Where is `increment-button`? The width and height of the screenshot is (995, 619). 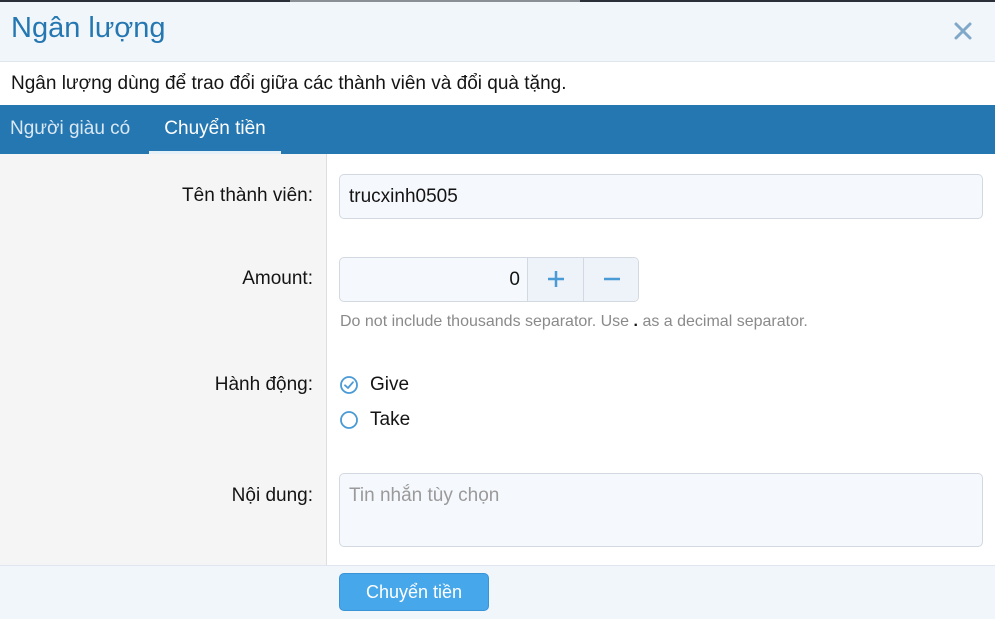 increment-button is located at coordinates (555, 279).